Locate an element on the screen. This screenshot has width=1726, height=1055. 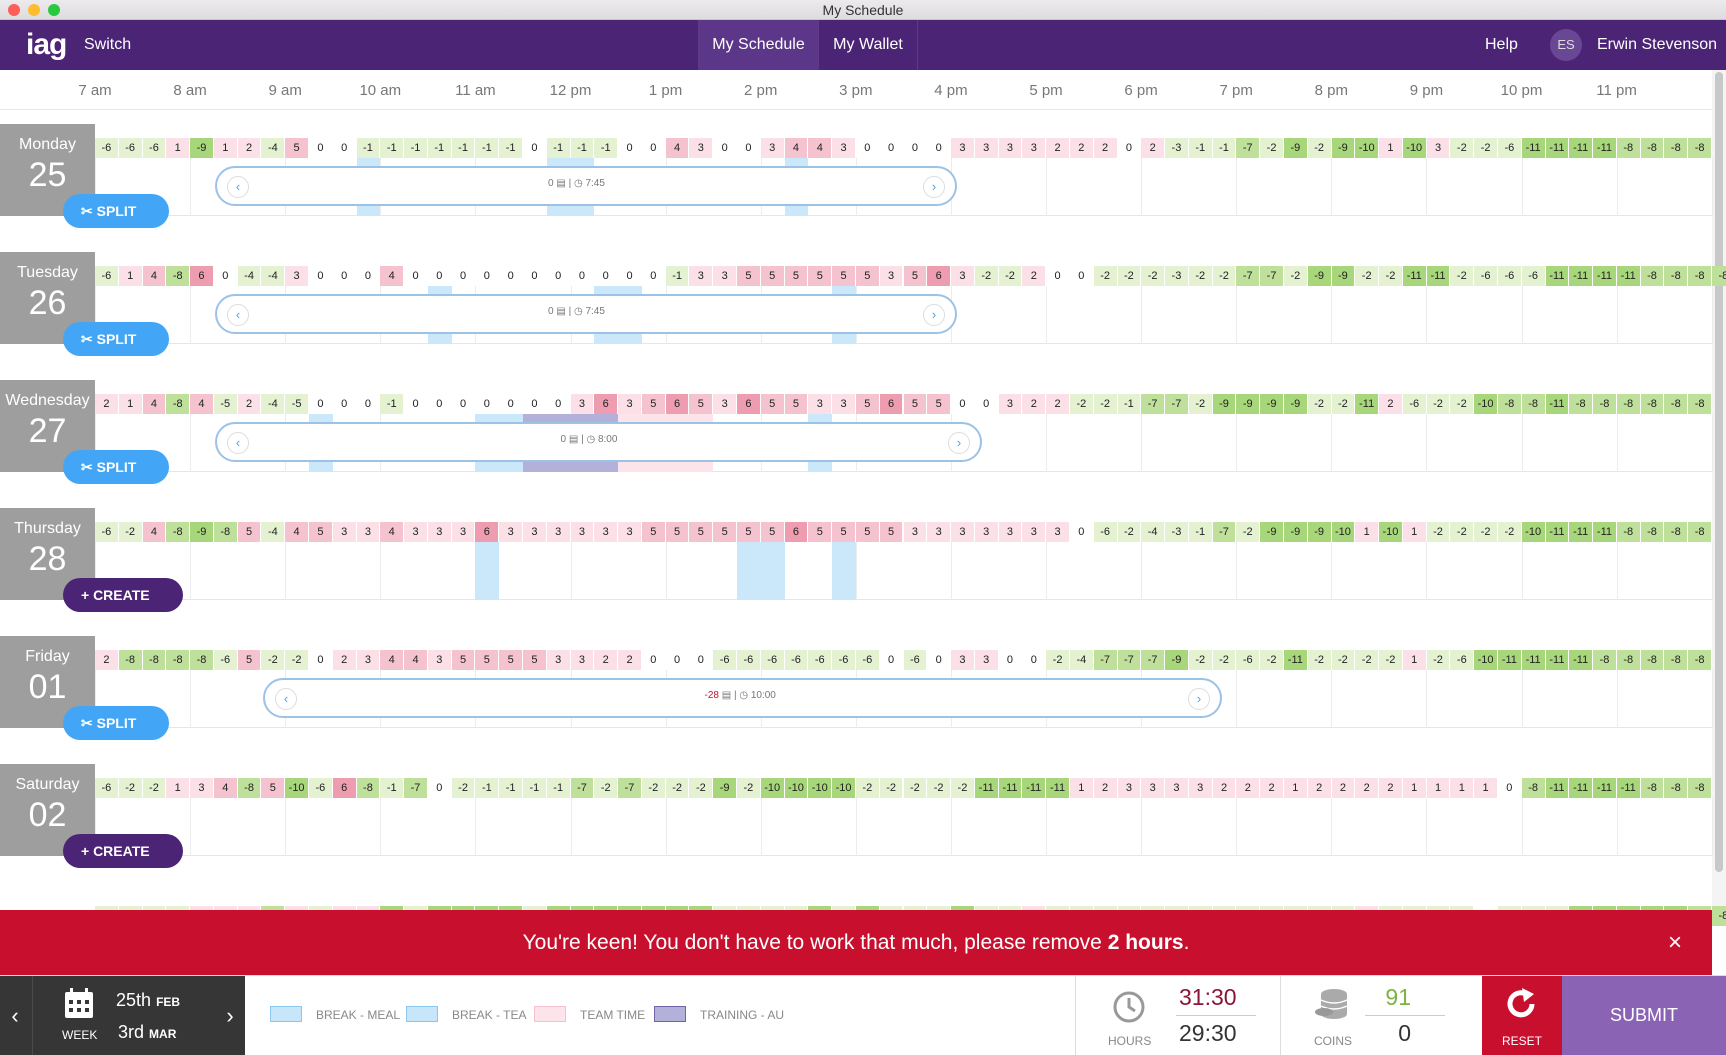
demand-cell: -3 is located at coordinates (1176, 276).